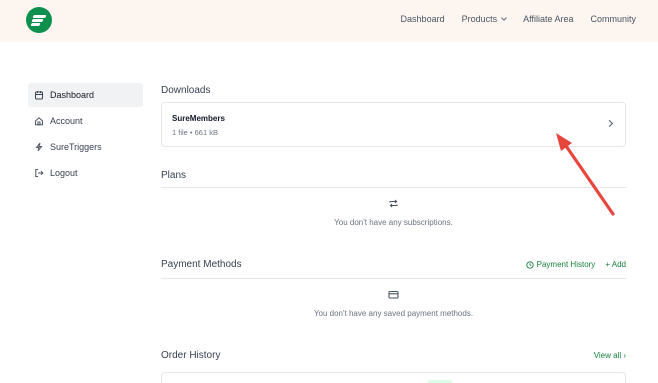  I want to click on sidebar-item-logout: Logout, so click(85, 173).